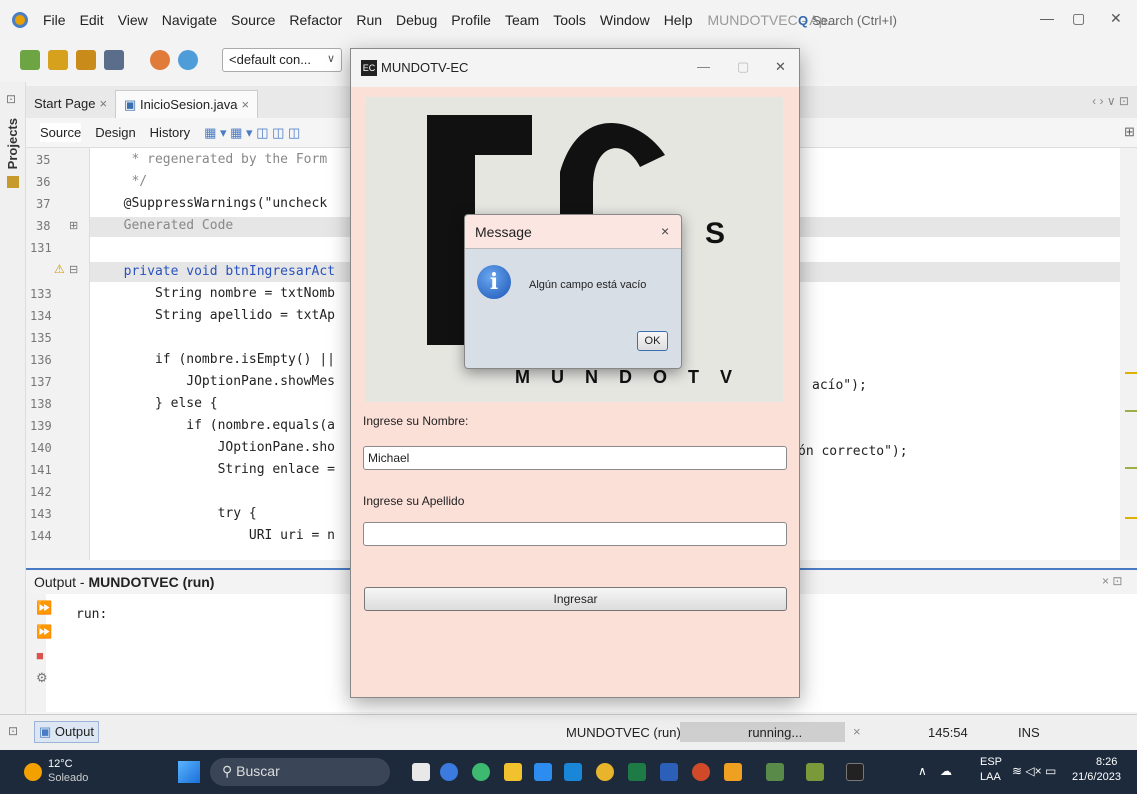 This screenshot has width=1137, height=794. What do you see at coordinates (189, 772) in the screenshot?
I see `start-icon` at bounding box center [189, 772].